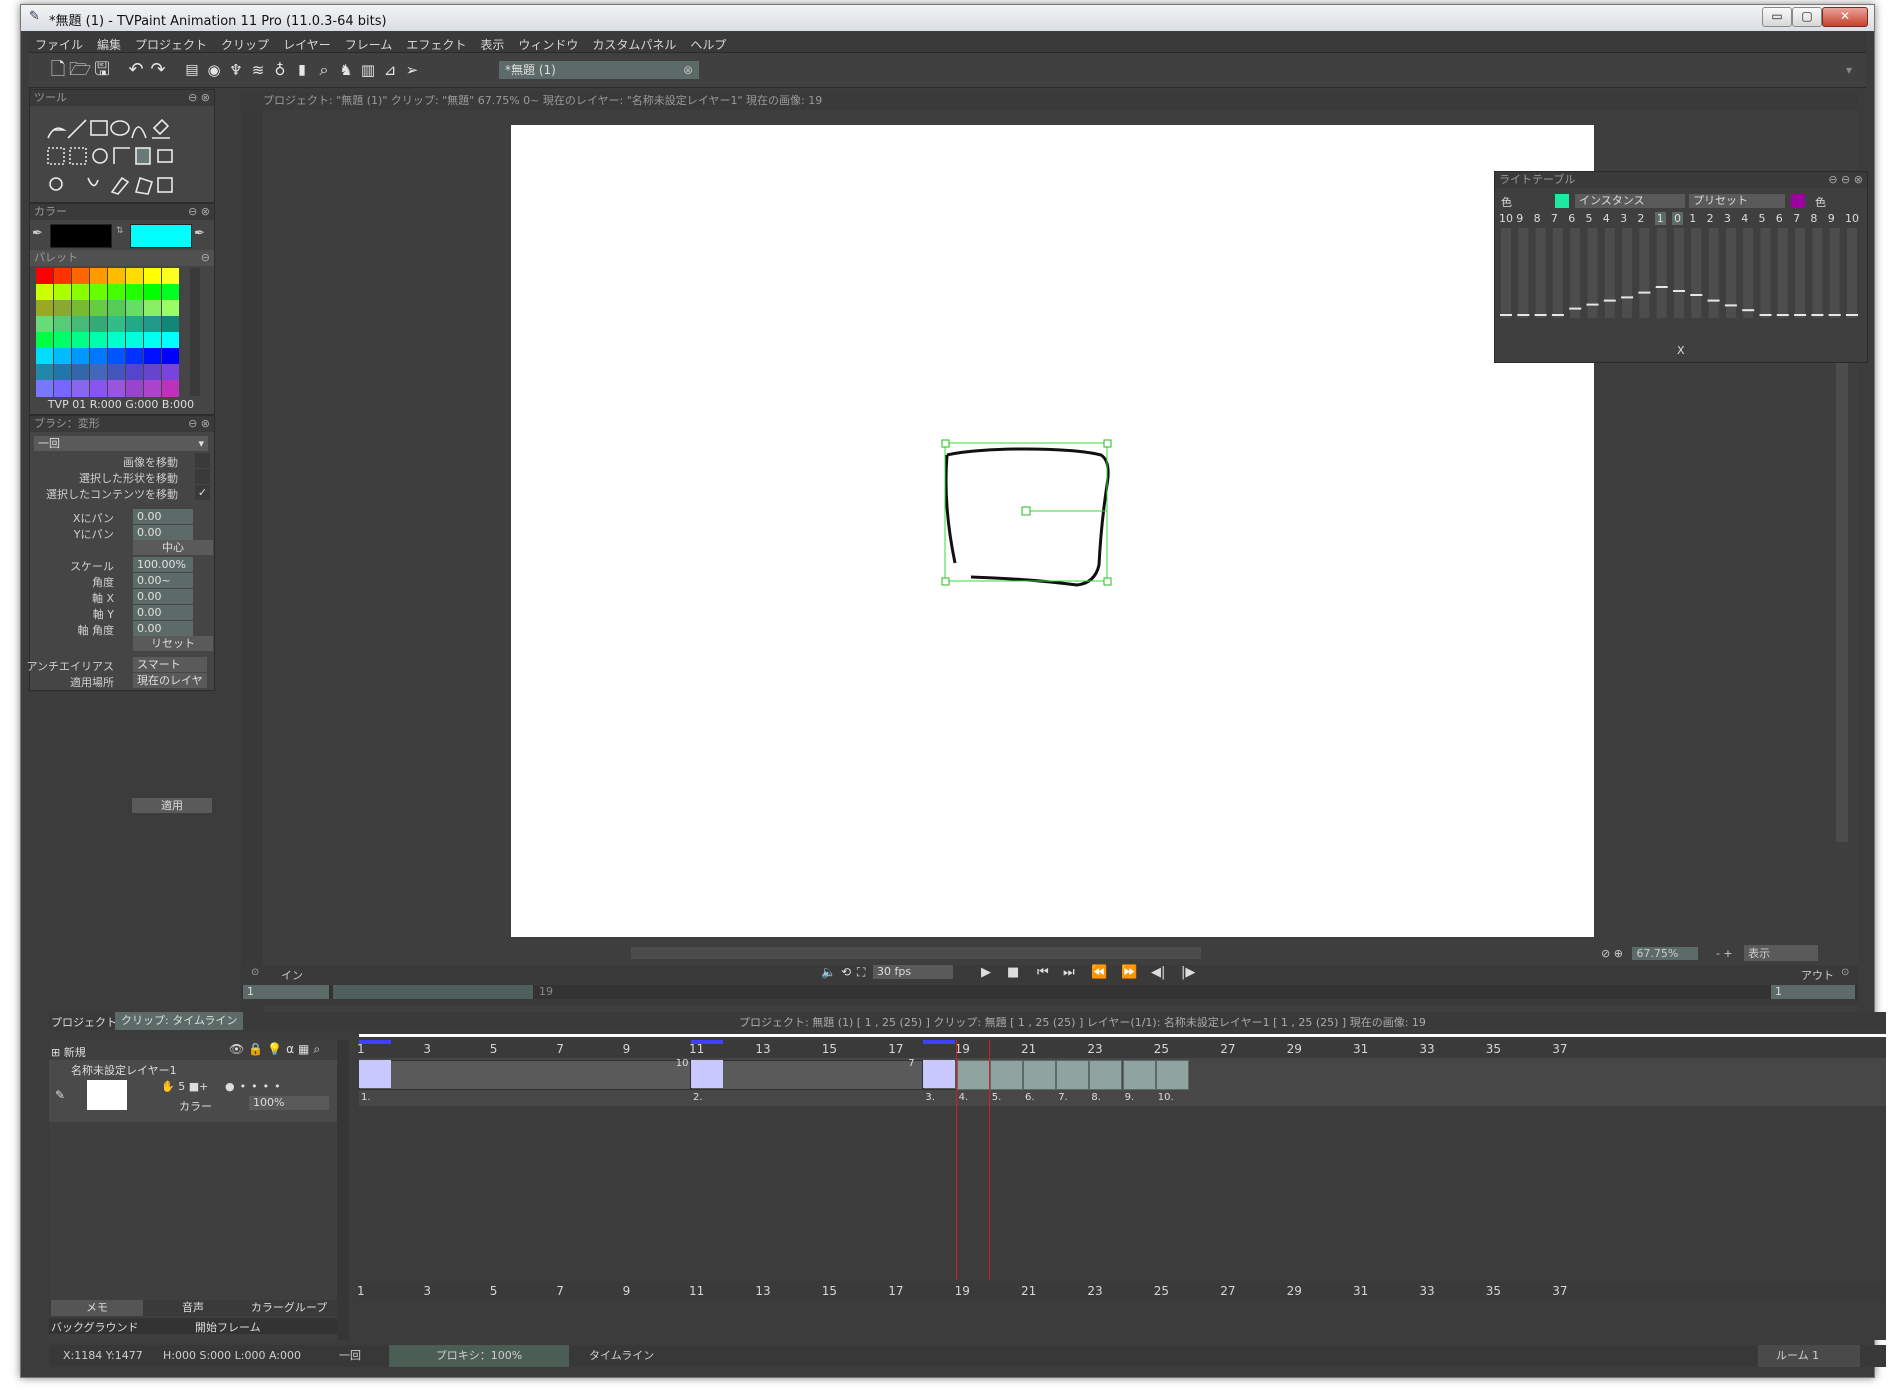  I want to click on step-forward-icon: |▶, so click(1188, 972).